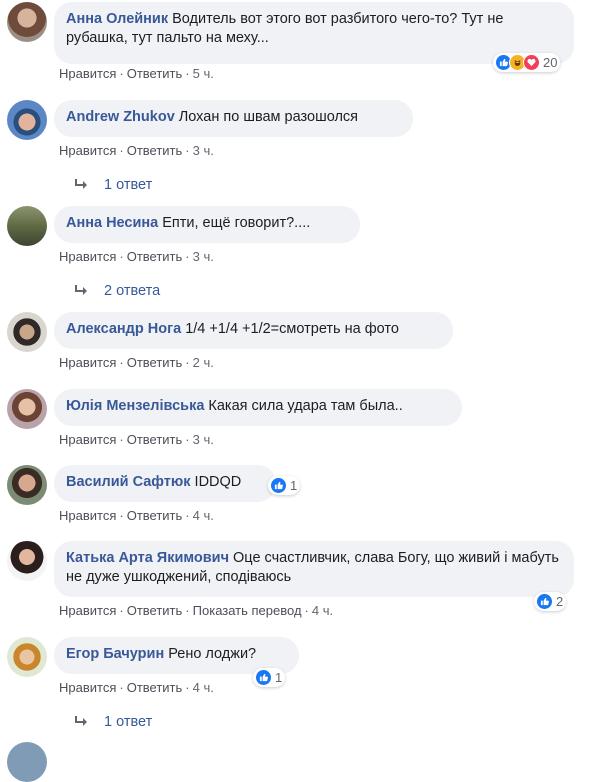  Describe the element at coordinates (120, 117) in the screenshot. I see `comment-author: Andrew Zhukov` at that location.